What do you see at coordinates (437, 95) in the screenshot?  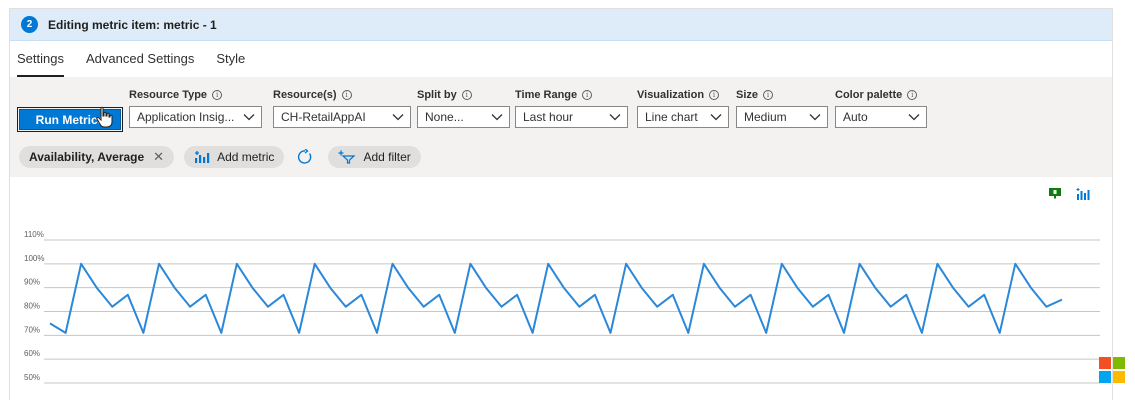 I see `split-by-label: Split by` at bounding box center [437, 95].